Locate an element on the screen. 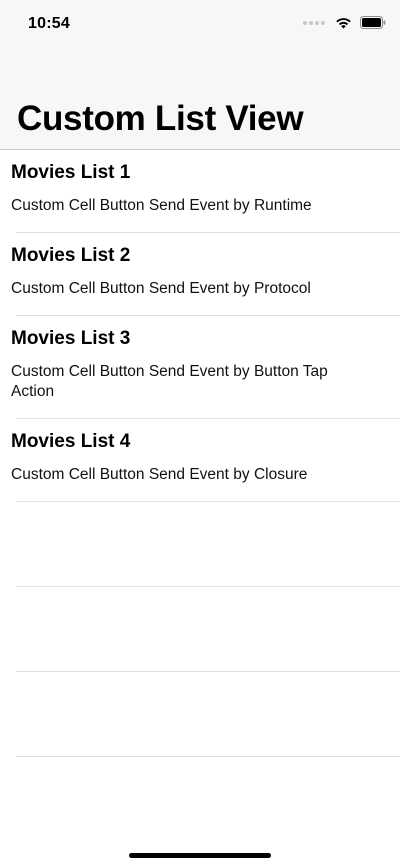 The image size is (400, 866). status-time: 10:54 is located at coordinates (49, 23).